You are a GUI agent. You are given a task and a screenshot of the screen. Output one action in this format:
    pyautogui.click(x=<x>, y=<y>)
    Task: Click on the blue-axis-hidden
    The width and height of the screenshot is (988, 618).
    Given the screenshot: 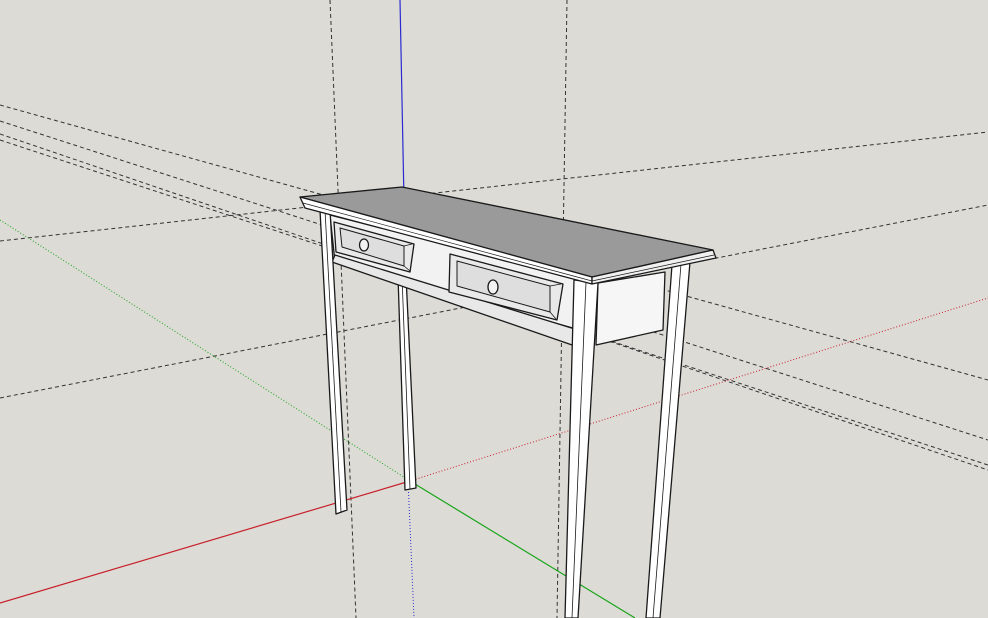 What is the action you would take?
    pyautogui.click(x=411, y=548)
    